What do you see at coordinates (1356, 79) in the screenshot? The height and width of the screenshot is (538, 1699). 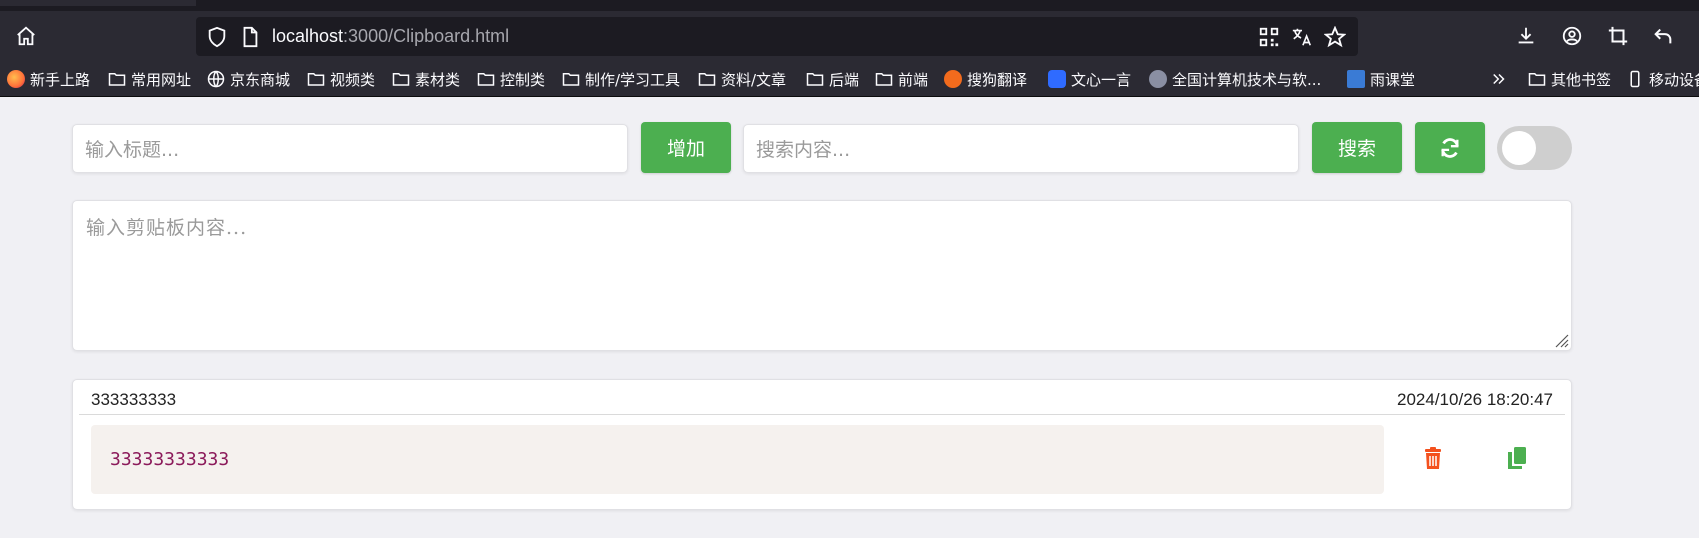 I see `yuketang-icon` at bounding box center [1356, 79].